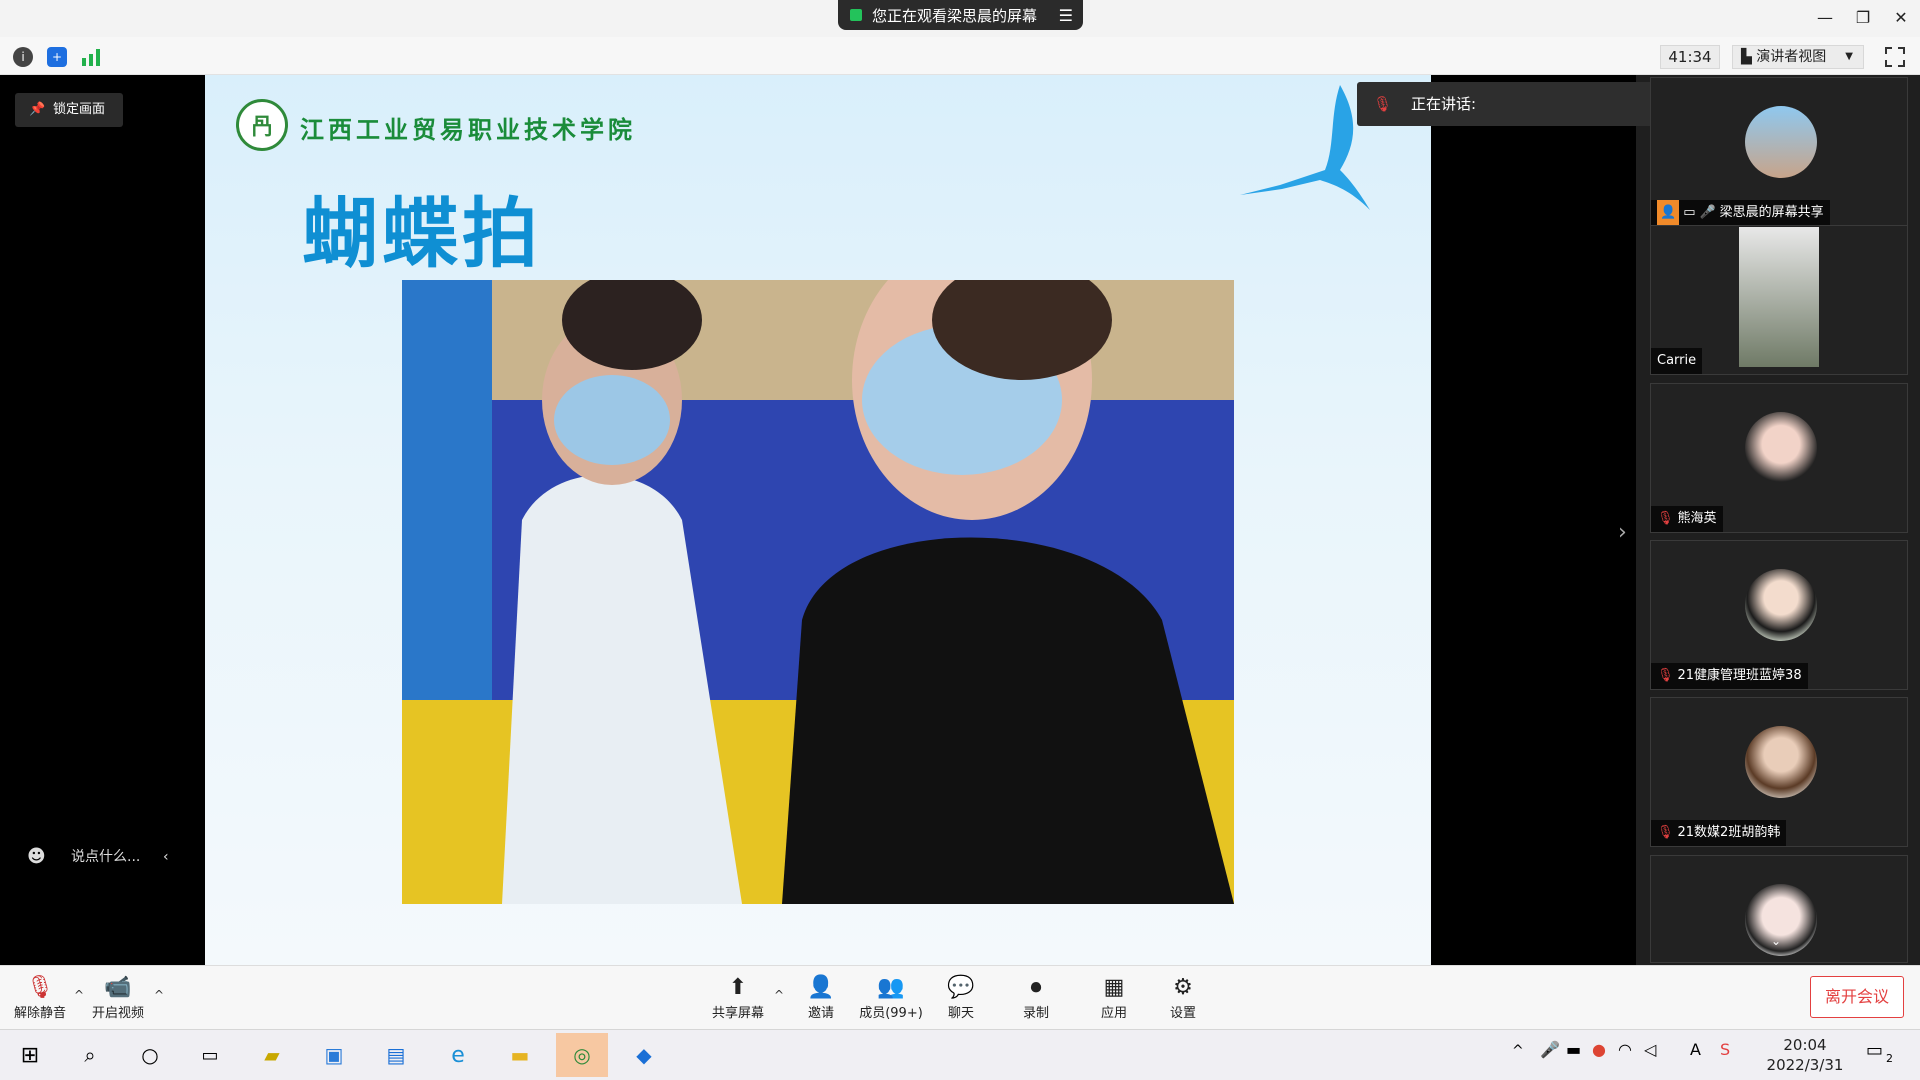 This screenshot has height=1080, width=1920. I want to click on leave-meeting-button: 离开会议, so click(1857, 997).